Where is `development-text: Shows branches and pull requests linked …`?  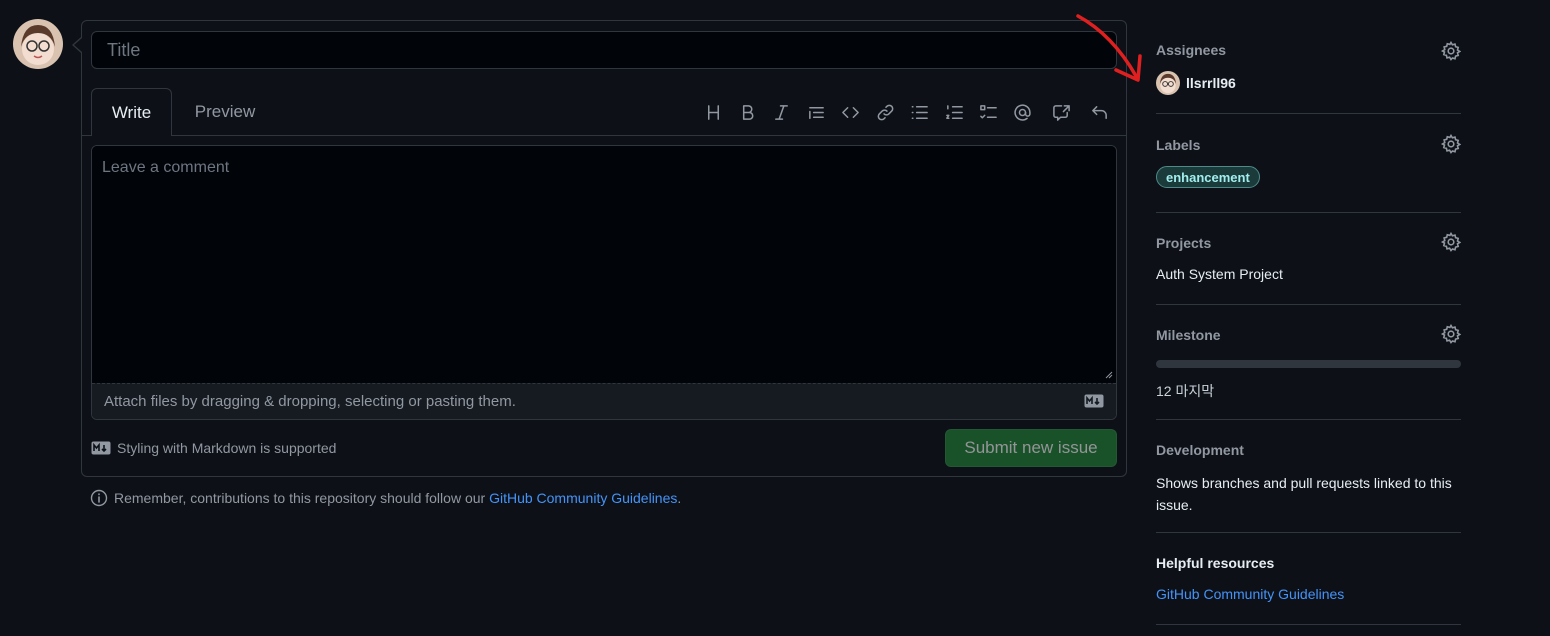 development-text: Shows branches and pull requests linked … is located at coordinates (1304, 494).